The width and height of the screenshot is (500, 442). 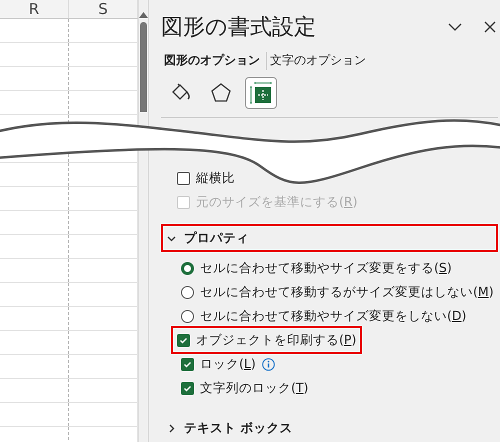 What do you see at coordinates (319, 61) in the screenshot?
I see `tab: 文字のオプション` at bounding box center [319, 61].